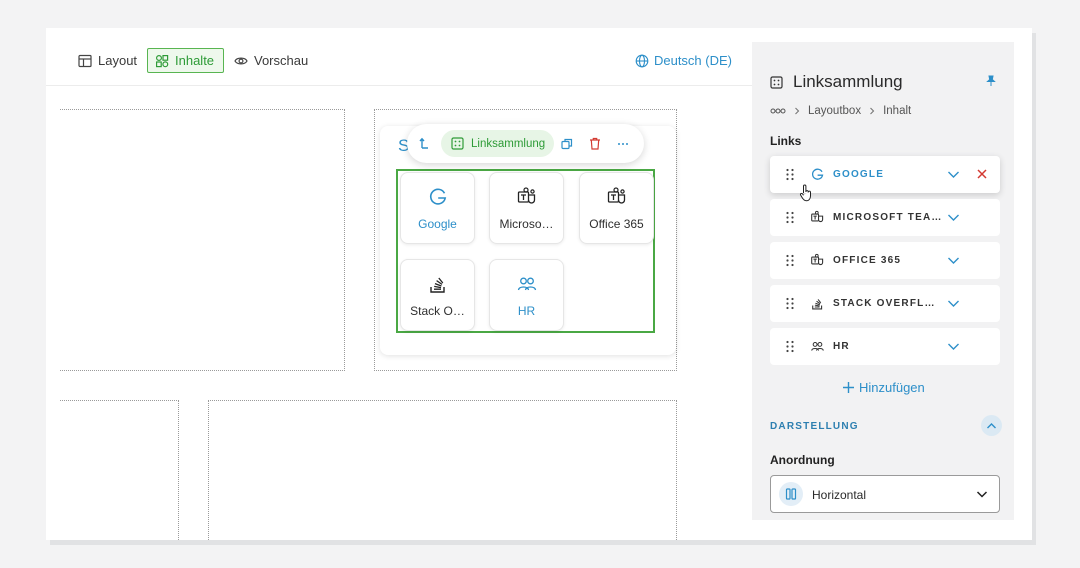 Image resolution: width=1080 pixels, height=568 pixels. I want to click on layout-icon, so click(85, 61).